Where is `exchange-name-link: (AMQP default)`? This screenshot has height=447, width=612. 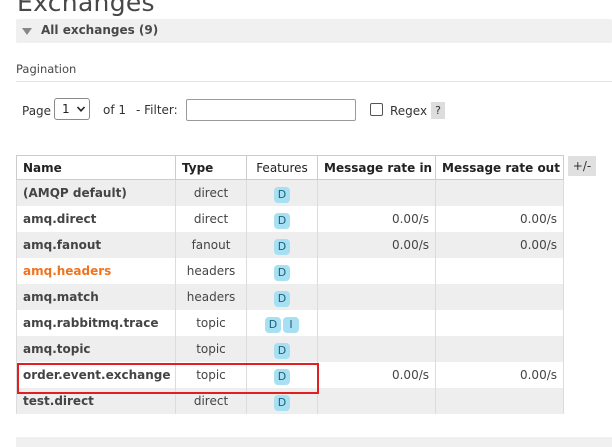 exchange-name-link: (AMQP default) is located at coordinates (96, 192).